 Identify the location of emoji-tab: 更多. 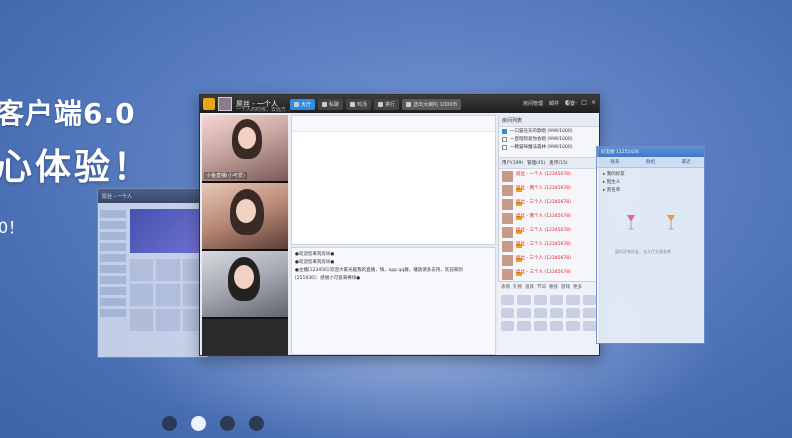
(577, 287).